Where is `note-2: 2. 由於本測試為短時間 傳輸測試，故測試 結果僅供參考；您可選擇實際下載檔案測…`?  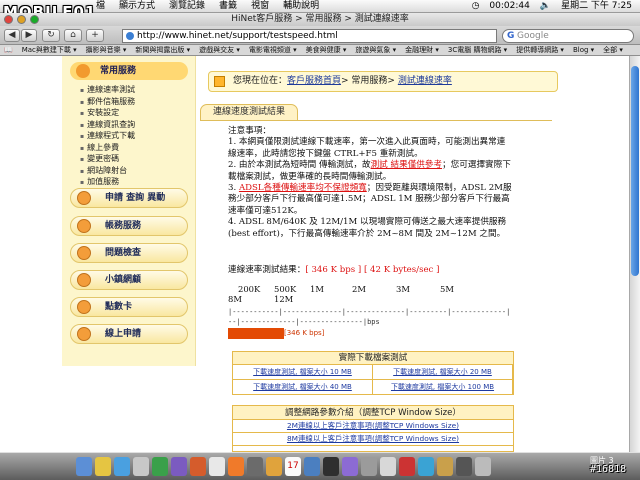 note-2: 2. 由於本測試為短時間 傳輸測試，故測試 結果僅供參考；您可選擇實際下載檔案測… is located at coordinates (370, 171).